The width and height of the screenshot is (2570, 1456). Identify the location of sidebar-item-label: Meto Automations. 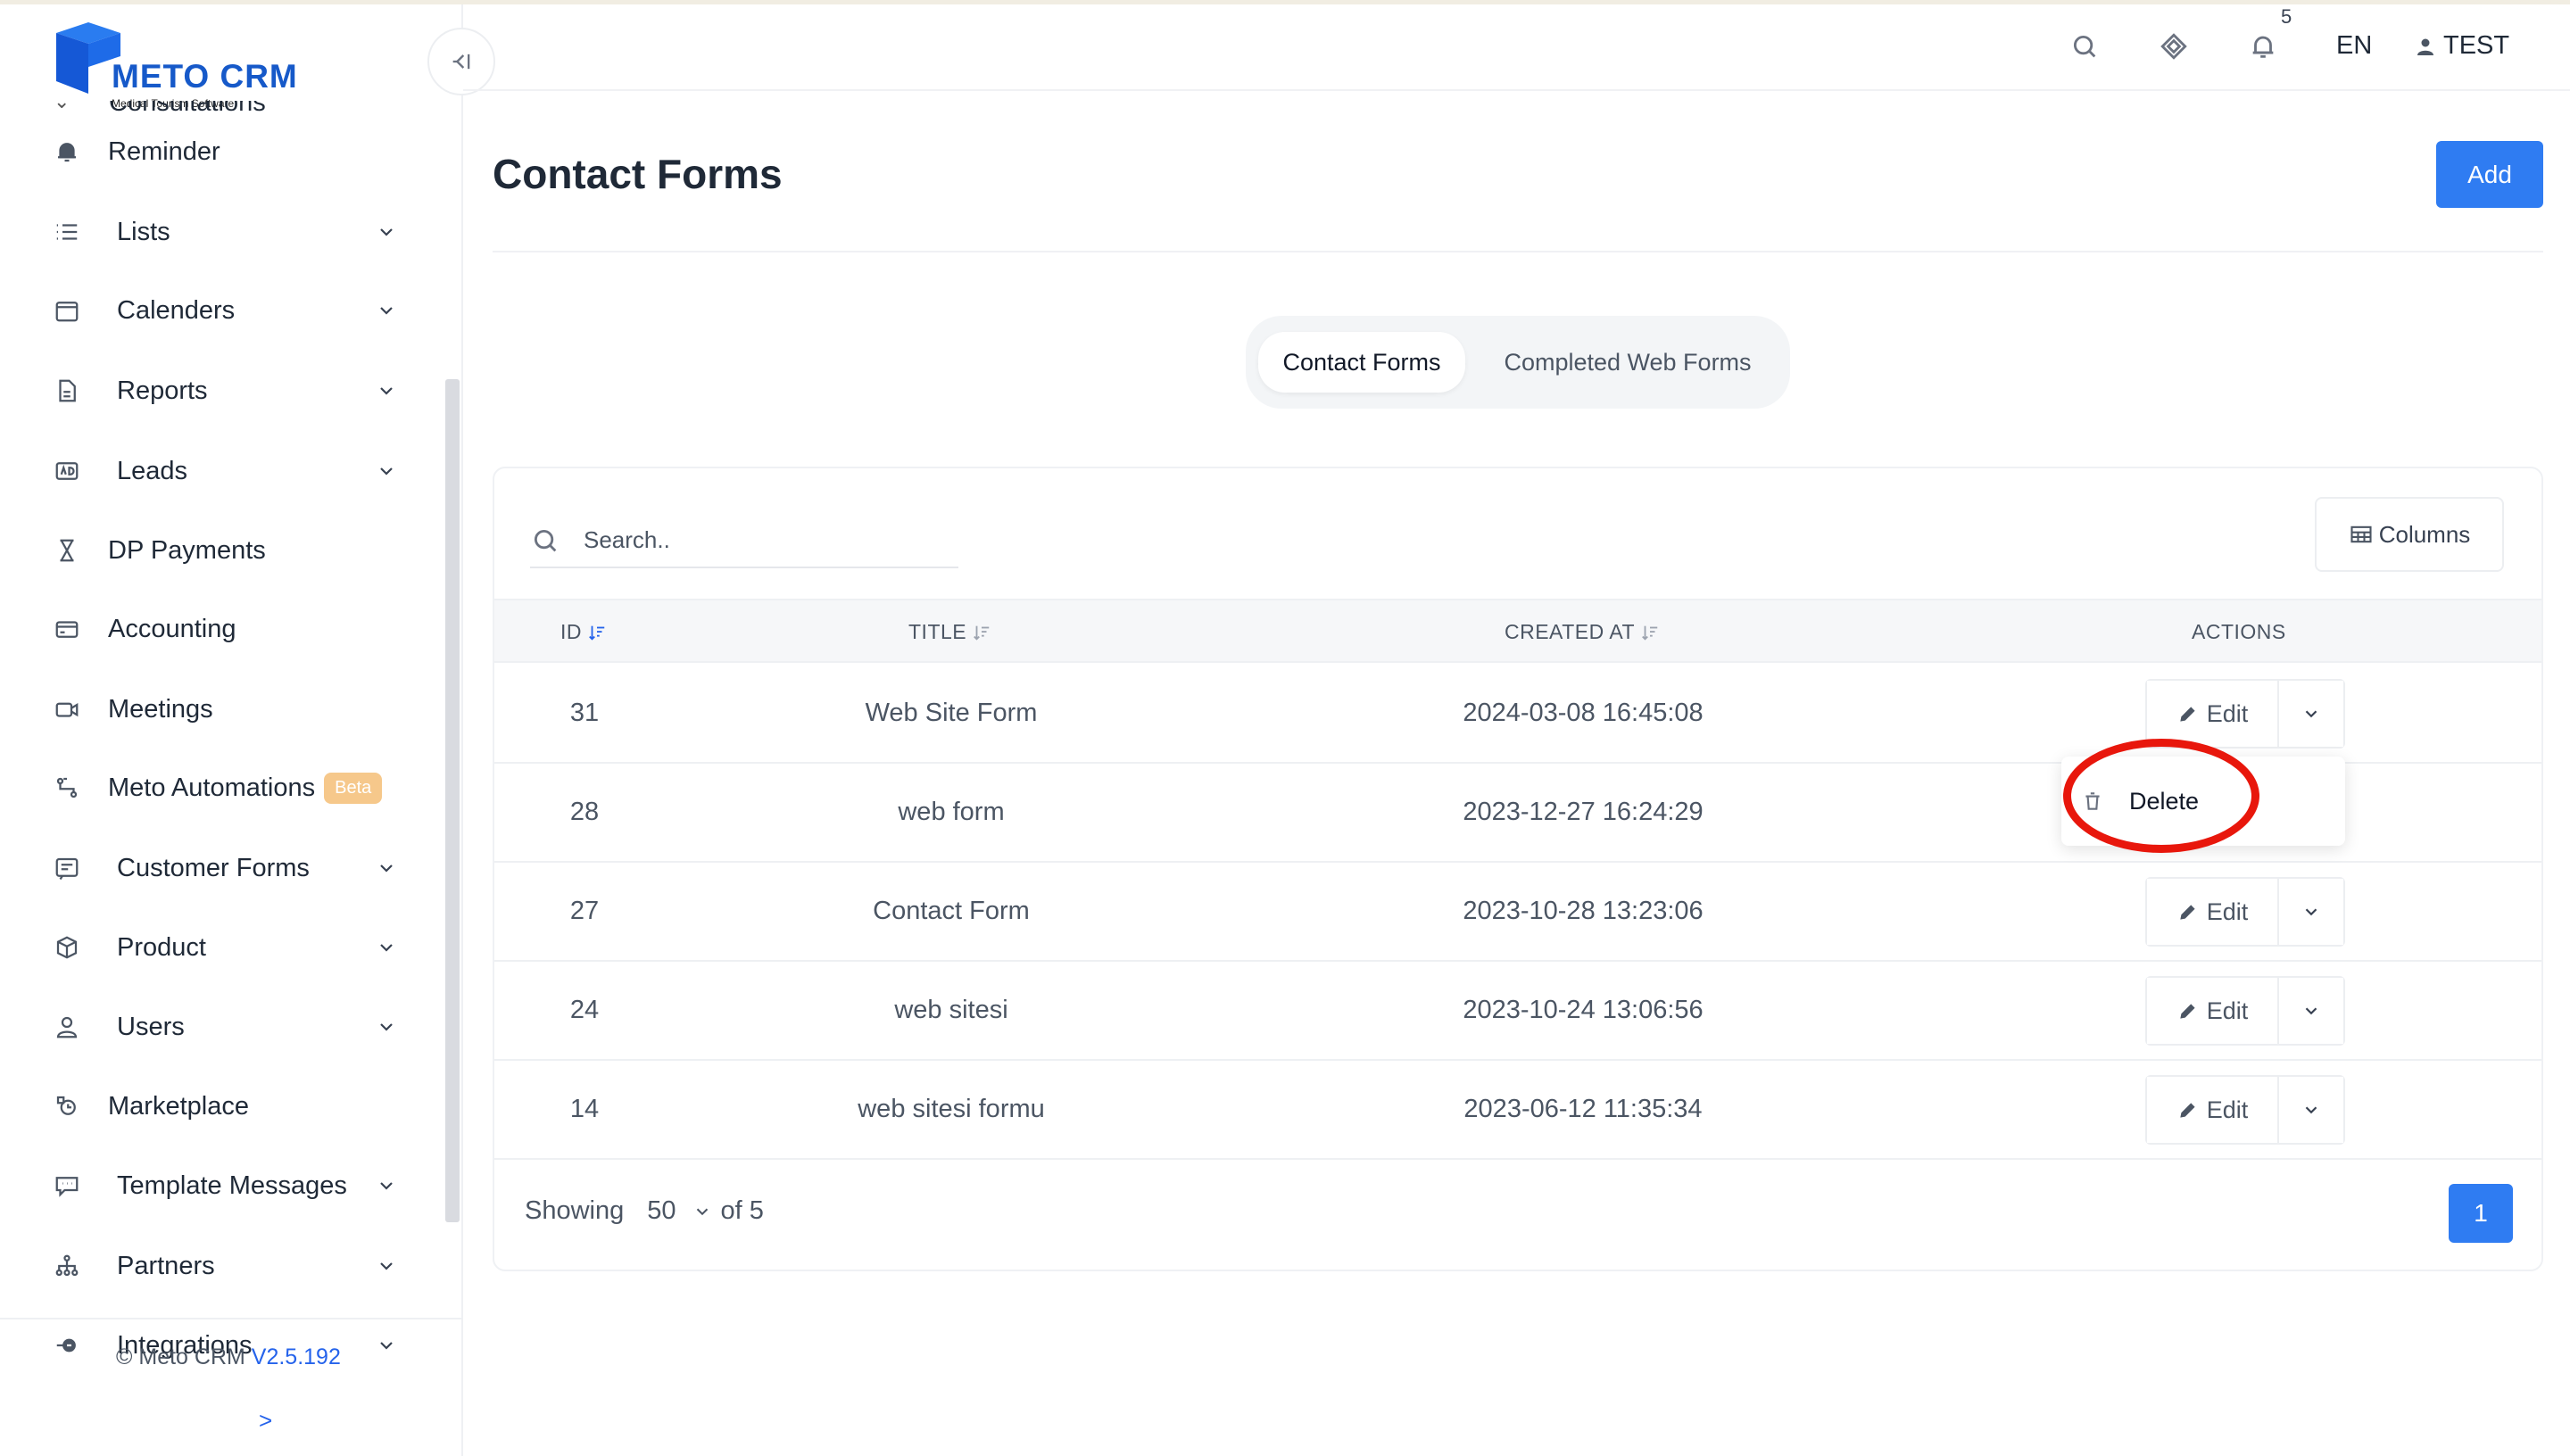
(212, 788).